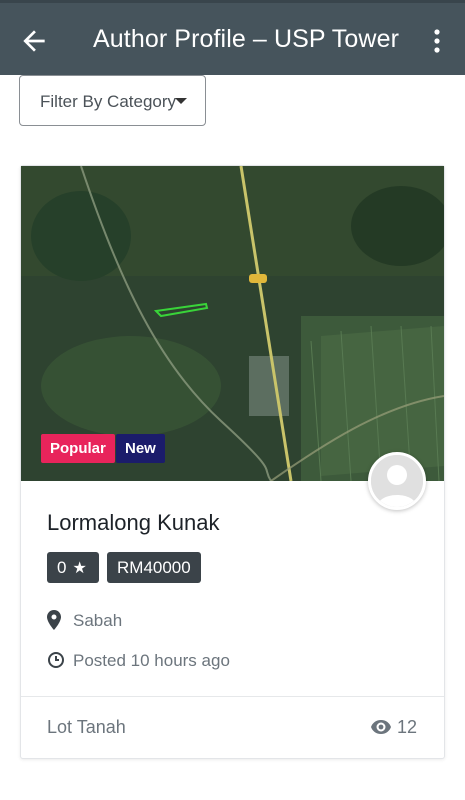 This screenshot has height=800, width=465. What do you see at coordinates (62, 567) in the screenshot?
I see `rating-value: 0` at bounding box center [62, 567].